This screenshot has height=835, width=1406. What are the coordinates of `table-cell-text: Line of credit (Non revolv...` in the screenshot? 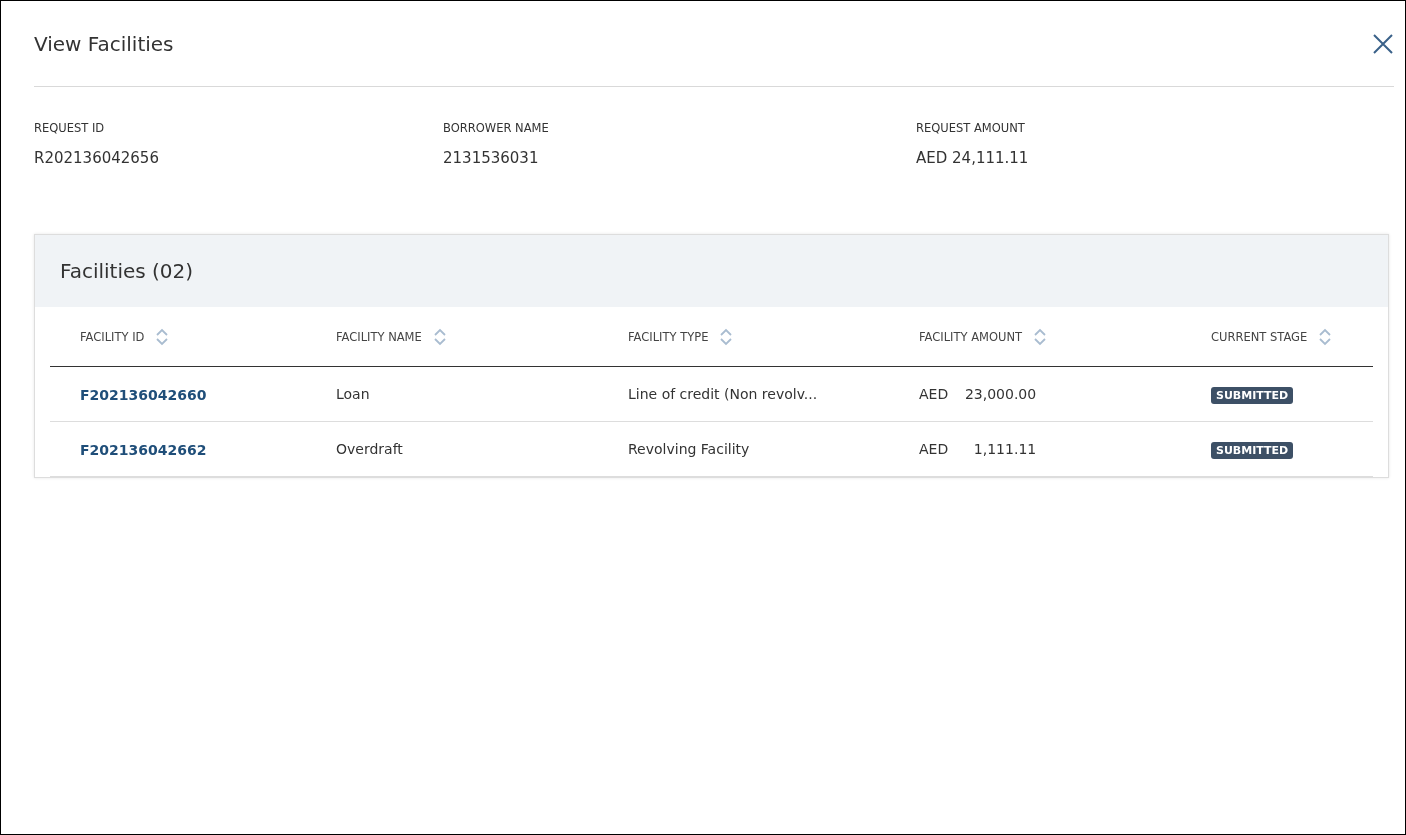 It's located at (723, 394).